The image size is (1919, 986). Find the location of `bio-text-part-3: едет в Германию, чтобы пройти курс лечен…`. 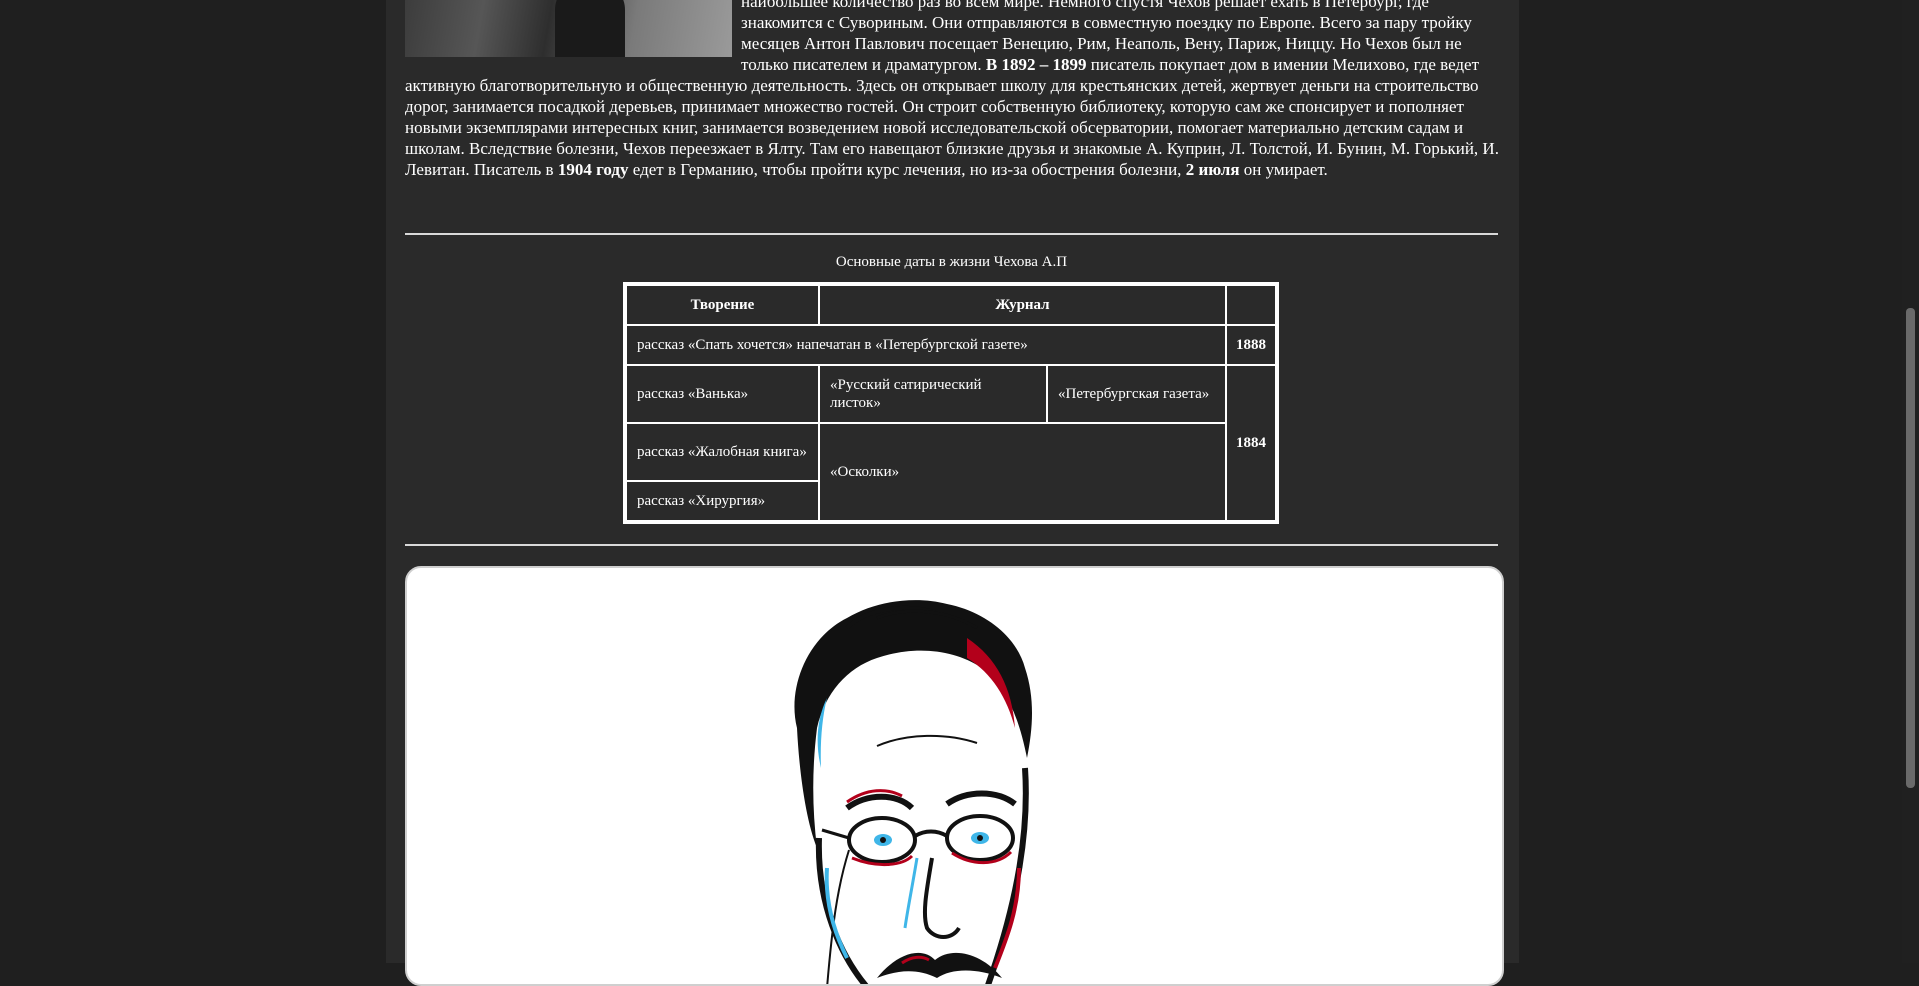

bio-text-part-3: едет в Германию, чтобы пройти курс лечен… is located at coordinates (907, 169).